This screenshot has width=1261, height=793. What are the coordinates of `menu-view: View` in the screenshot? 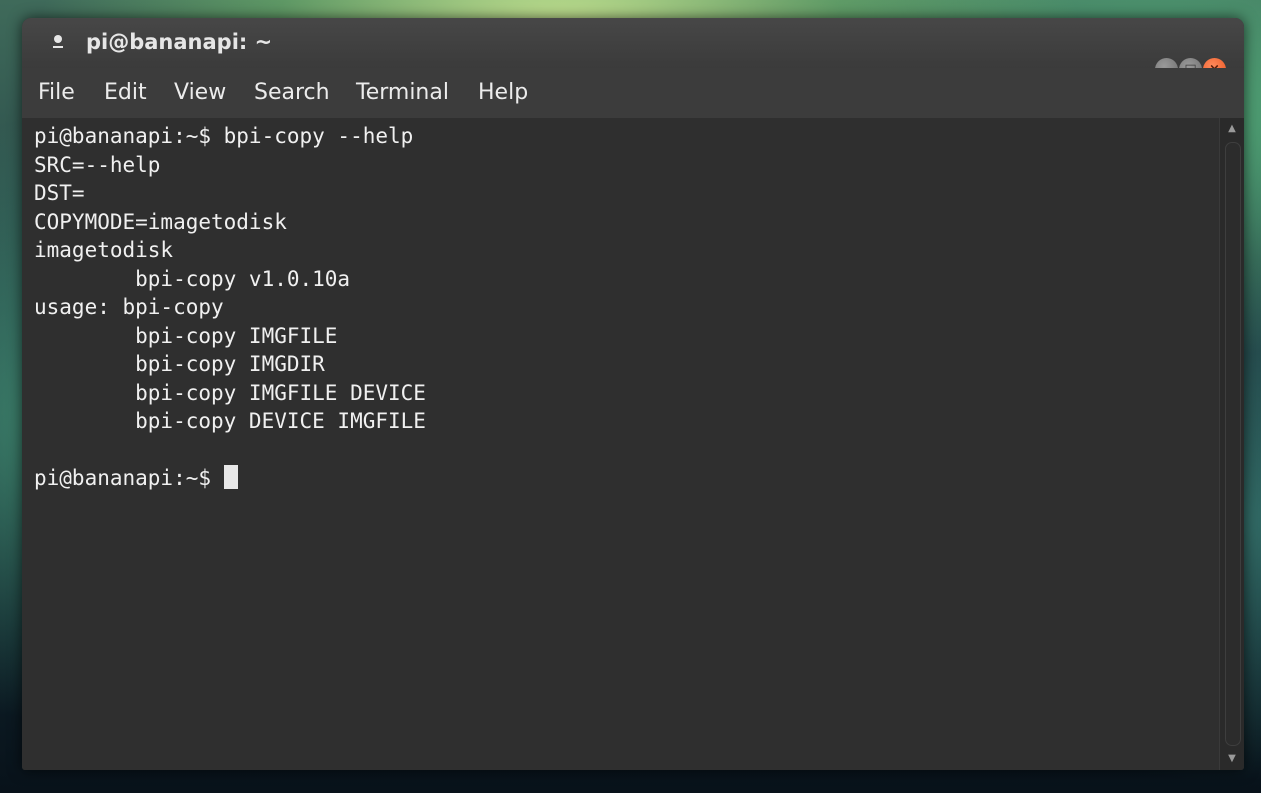 It's located at (200, 92).